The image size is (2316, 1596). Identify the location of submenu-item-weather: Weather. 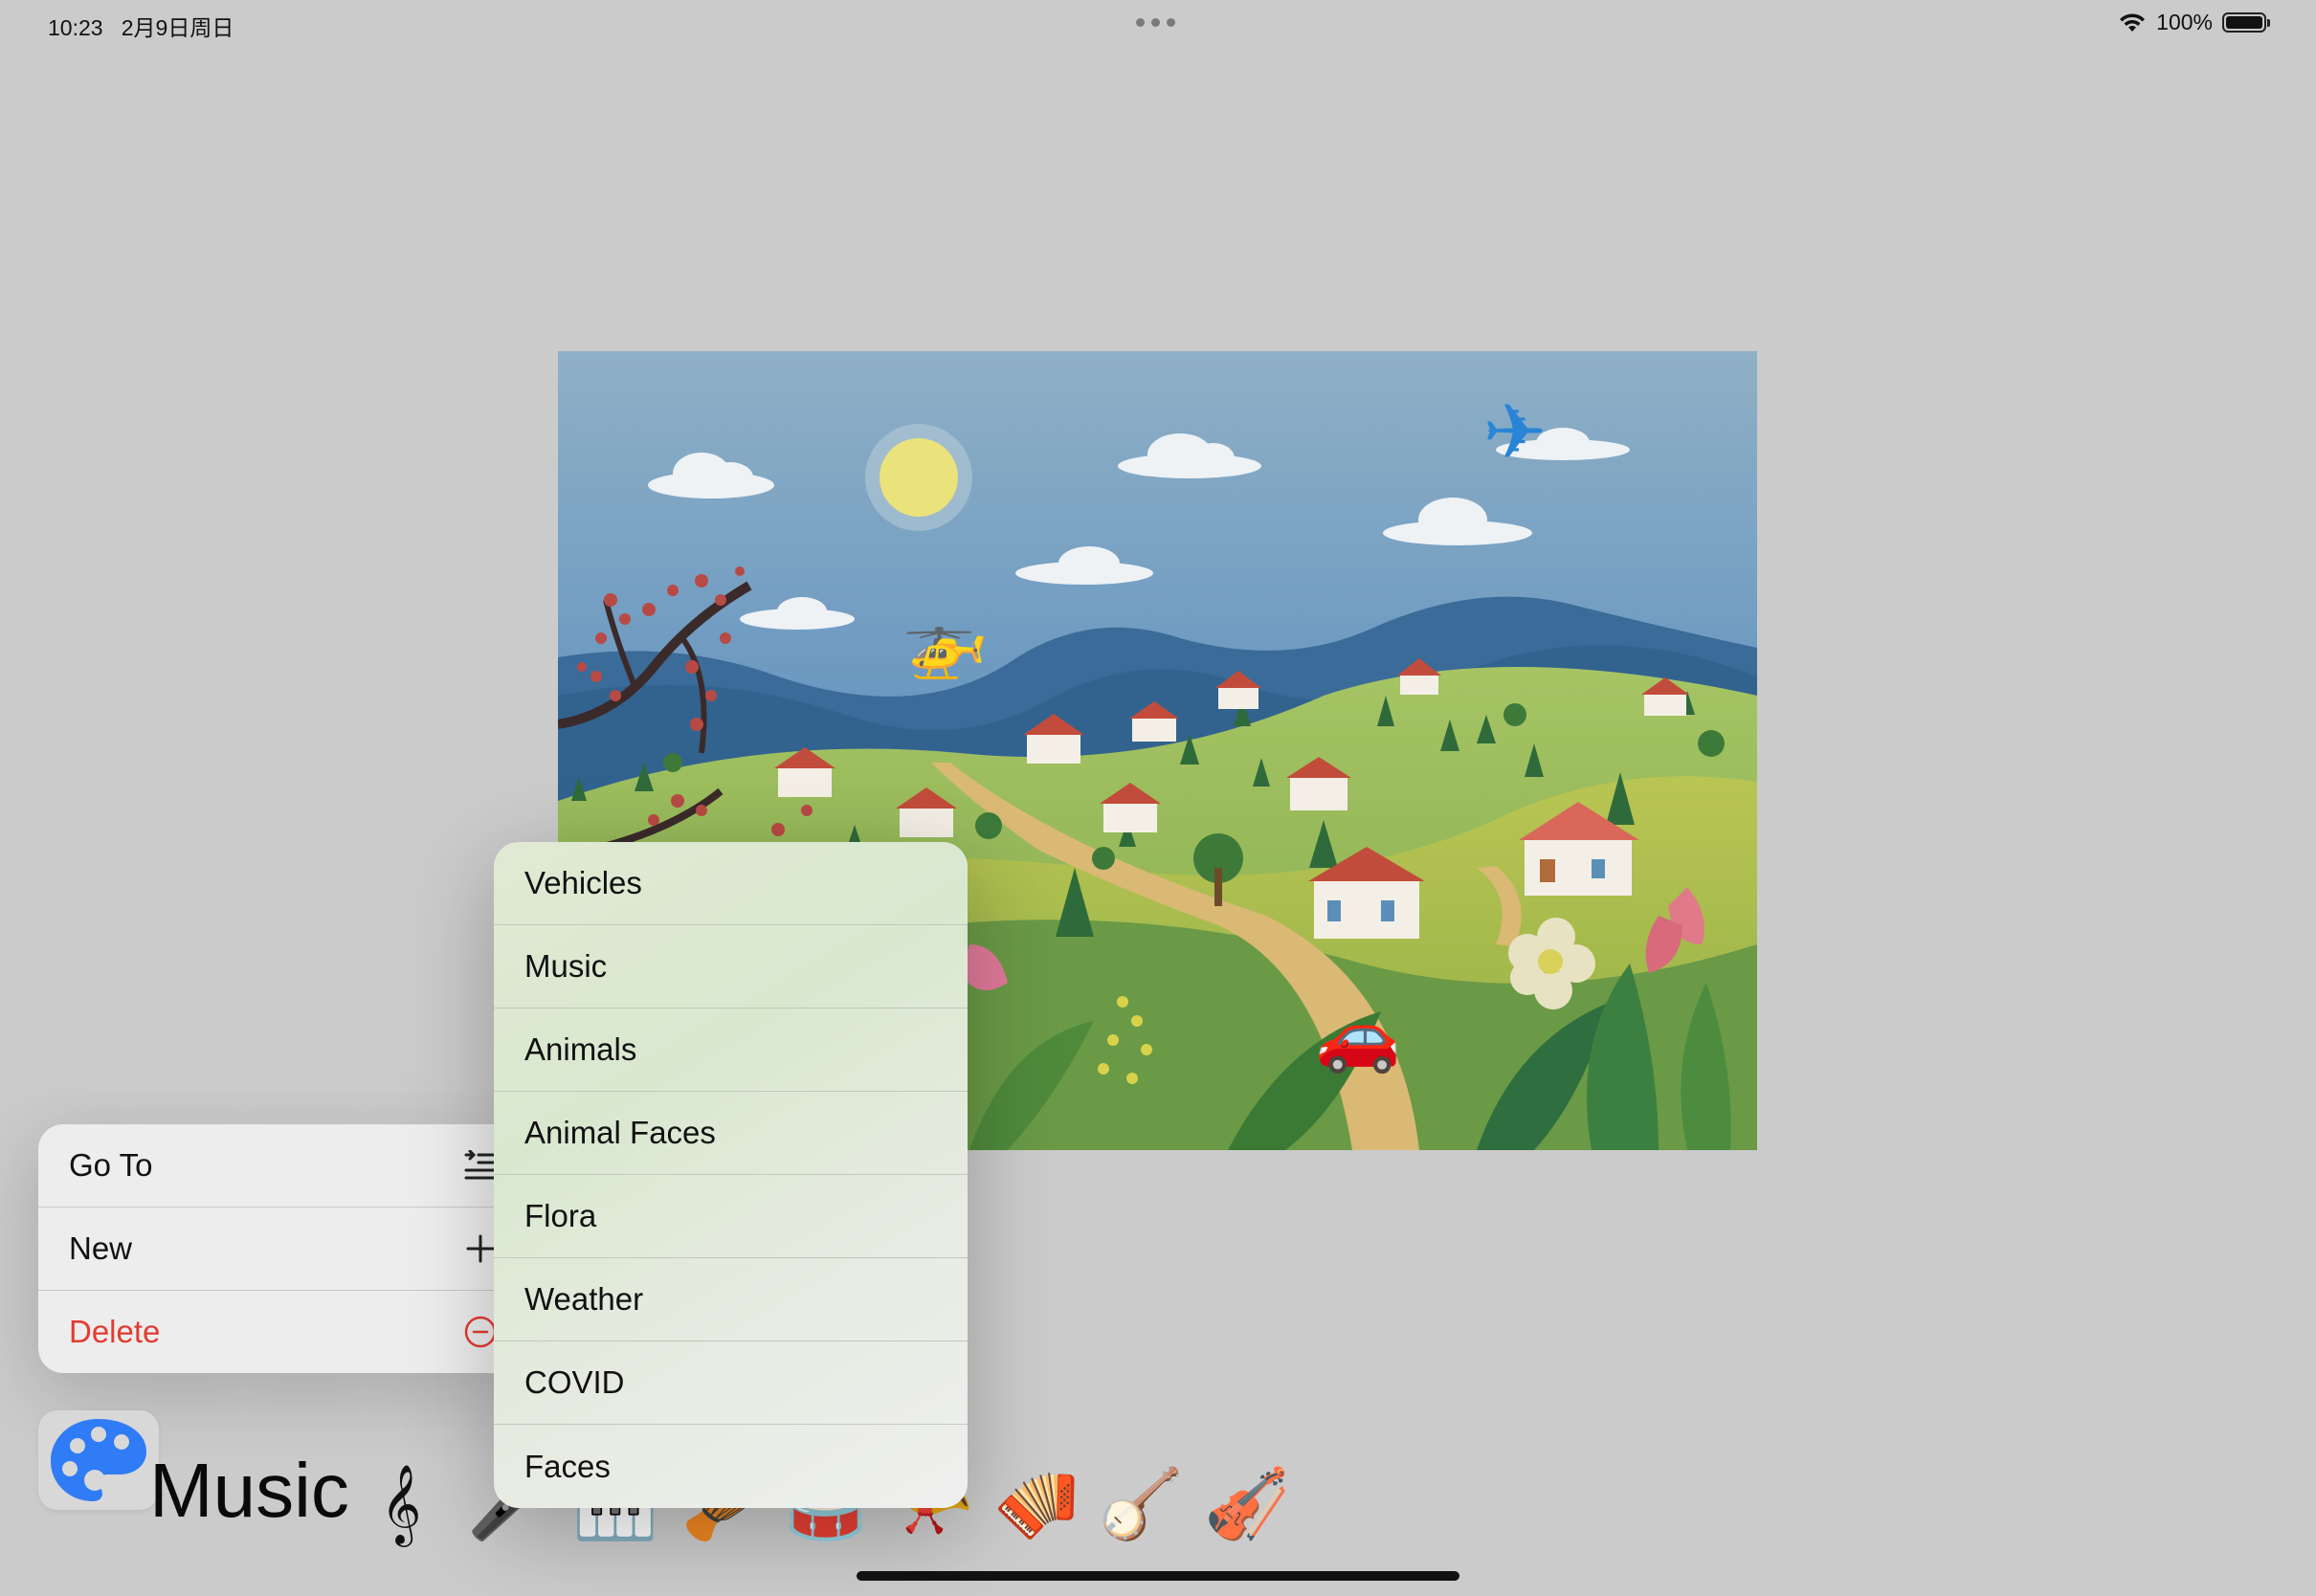
(731, 1300).